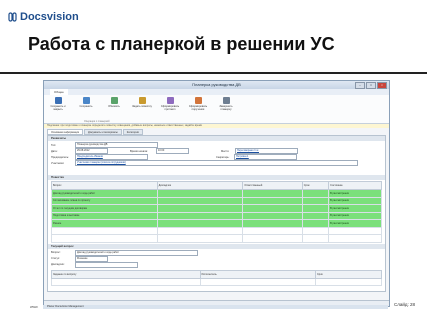 The height and width of the screenshot is (320, 427). Describe the element at coordinates (216, 163) in the screenshot. I see `participants-field: Участники планерки (список сотрудников)` at that location.